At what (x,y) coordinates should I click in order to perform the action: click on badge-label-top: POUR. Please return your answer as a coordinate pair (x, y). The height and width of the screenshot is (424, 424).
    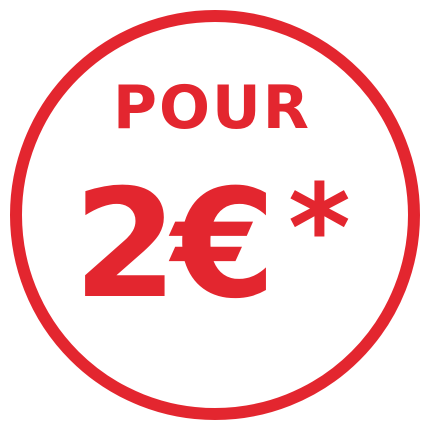
    Looking at the image, I should click on (212, 108).